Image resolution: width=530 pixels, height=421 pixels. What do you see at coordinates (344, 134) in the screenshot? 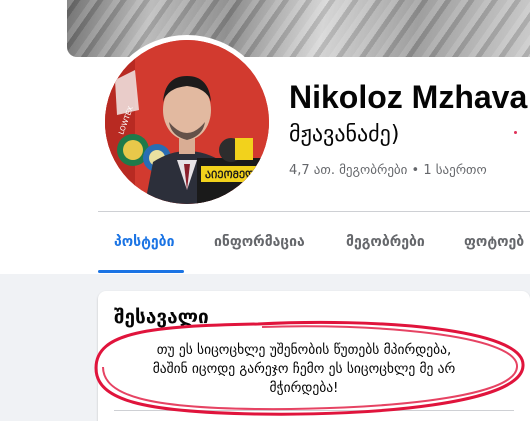
I see `profile-alternate-name: მჟავანაძე)` at bounding box center [344, 134].